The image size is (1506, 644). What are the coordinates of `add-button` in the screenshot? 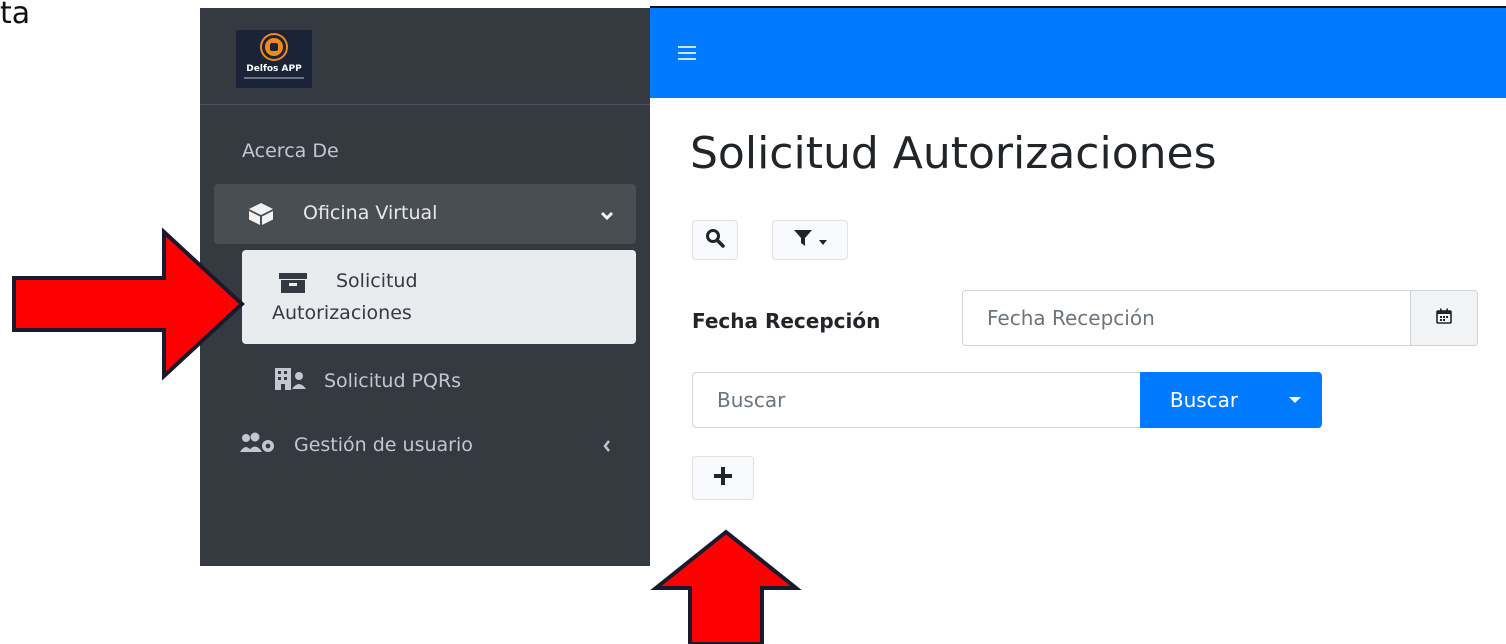 It's located at (723, 478).